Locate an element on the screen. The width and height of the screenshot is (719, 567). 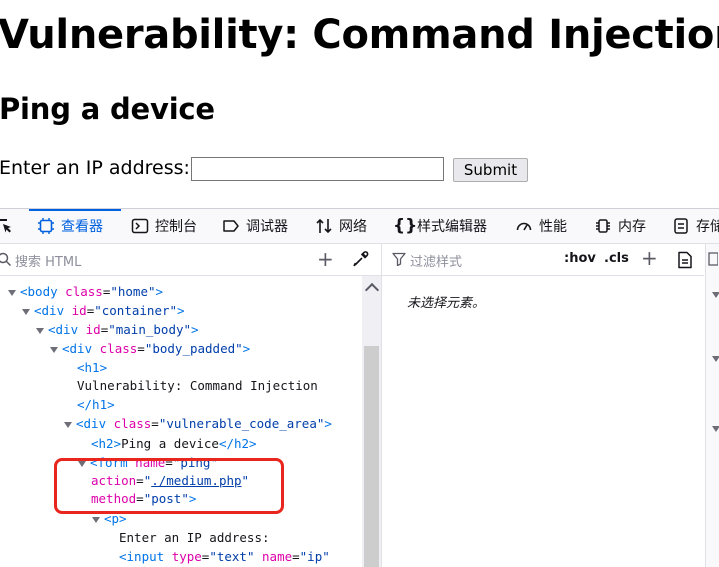
search-icon is located at coordinates (5, 259).